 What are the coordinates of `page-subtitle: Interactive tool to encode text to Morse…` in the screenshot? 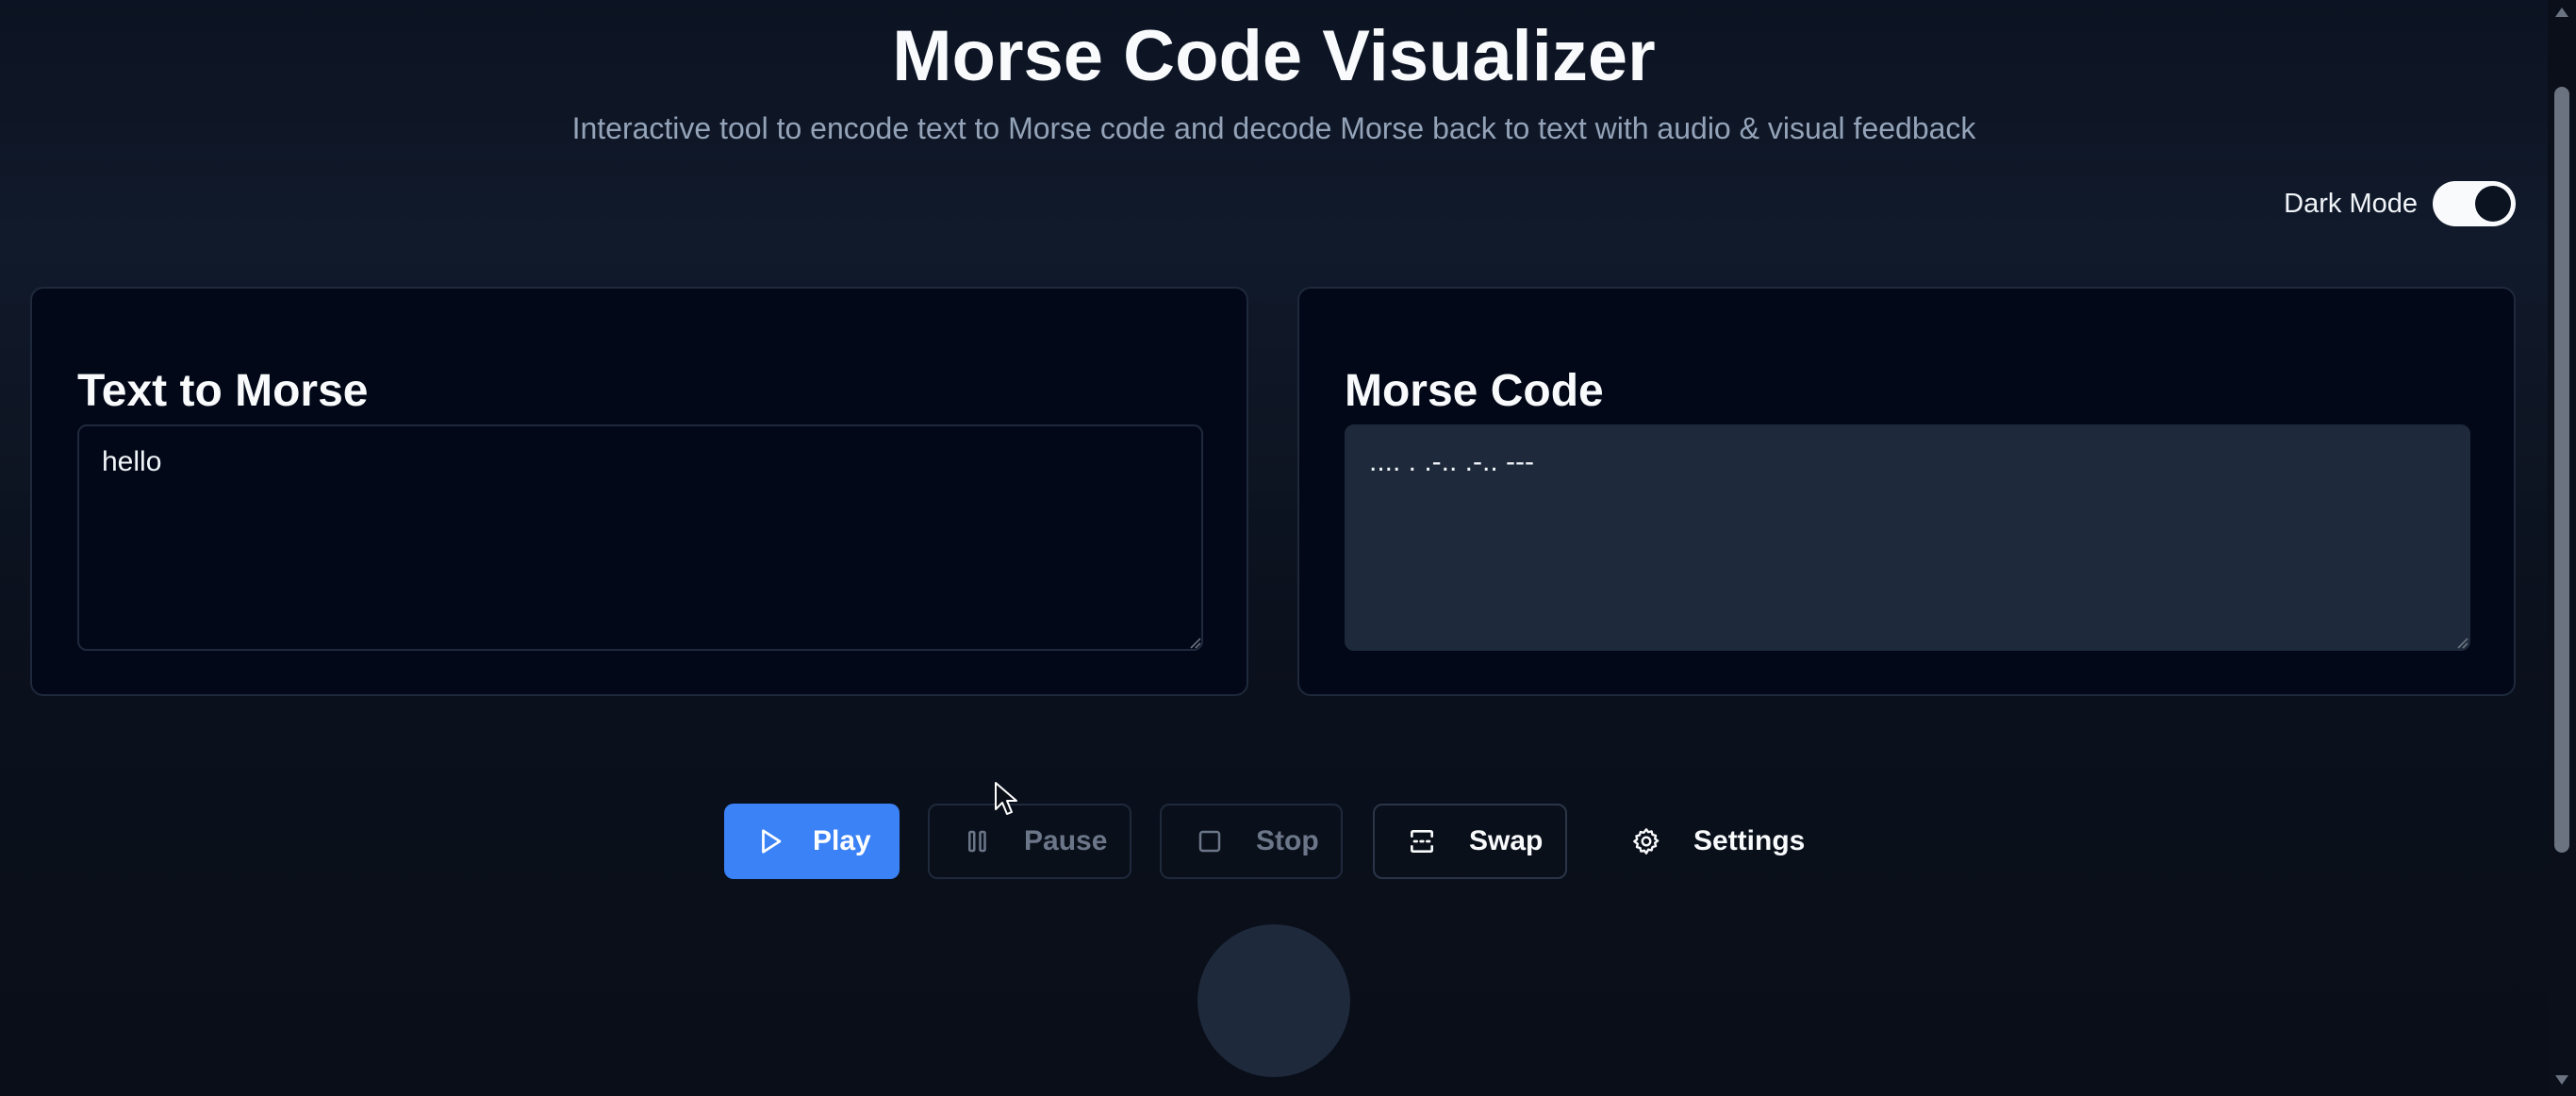 It's located at (1273, 128).